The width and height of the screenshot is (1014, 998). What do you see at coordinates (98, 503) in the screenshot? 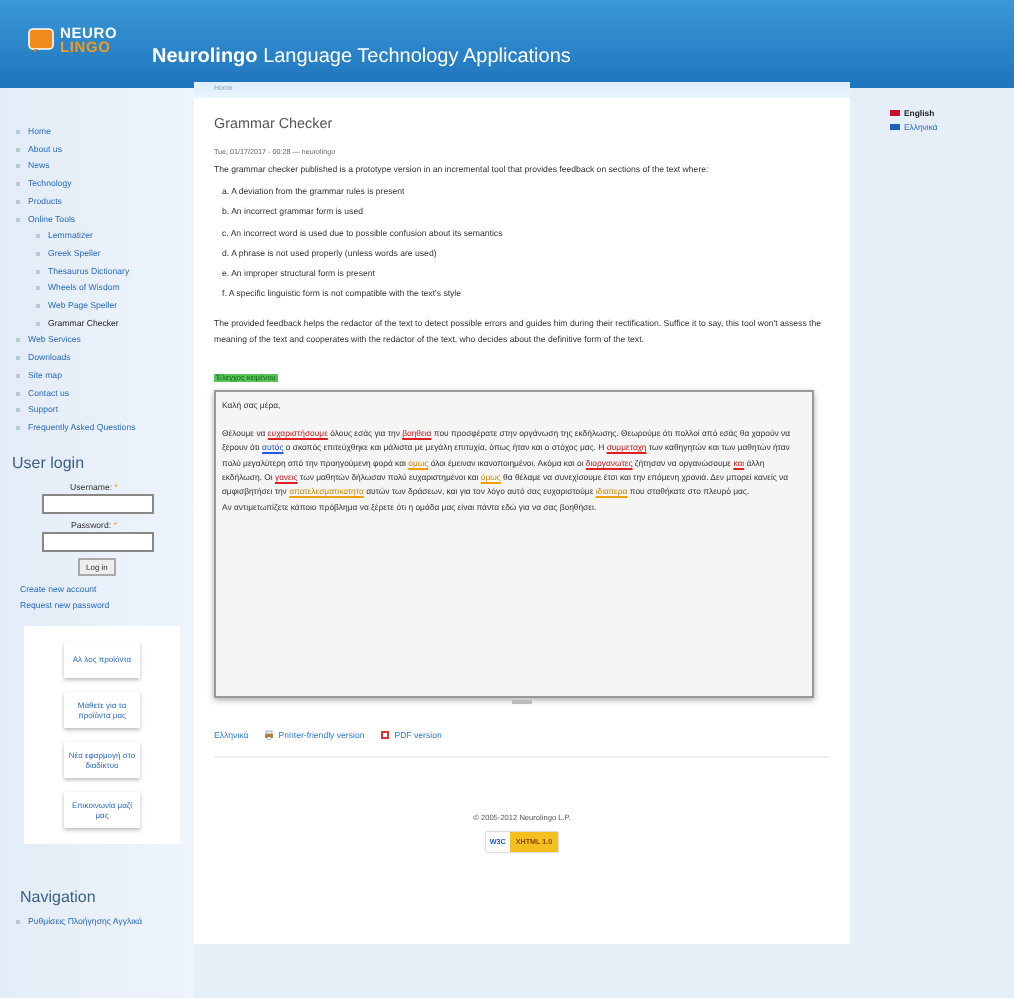
I see `username-field` at bounding box center [98, 503].